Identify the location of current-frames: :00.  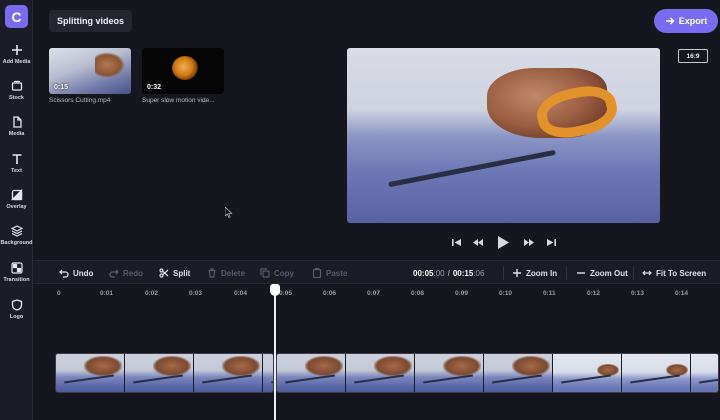
(439, 273).